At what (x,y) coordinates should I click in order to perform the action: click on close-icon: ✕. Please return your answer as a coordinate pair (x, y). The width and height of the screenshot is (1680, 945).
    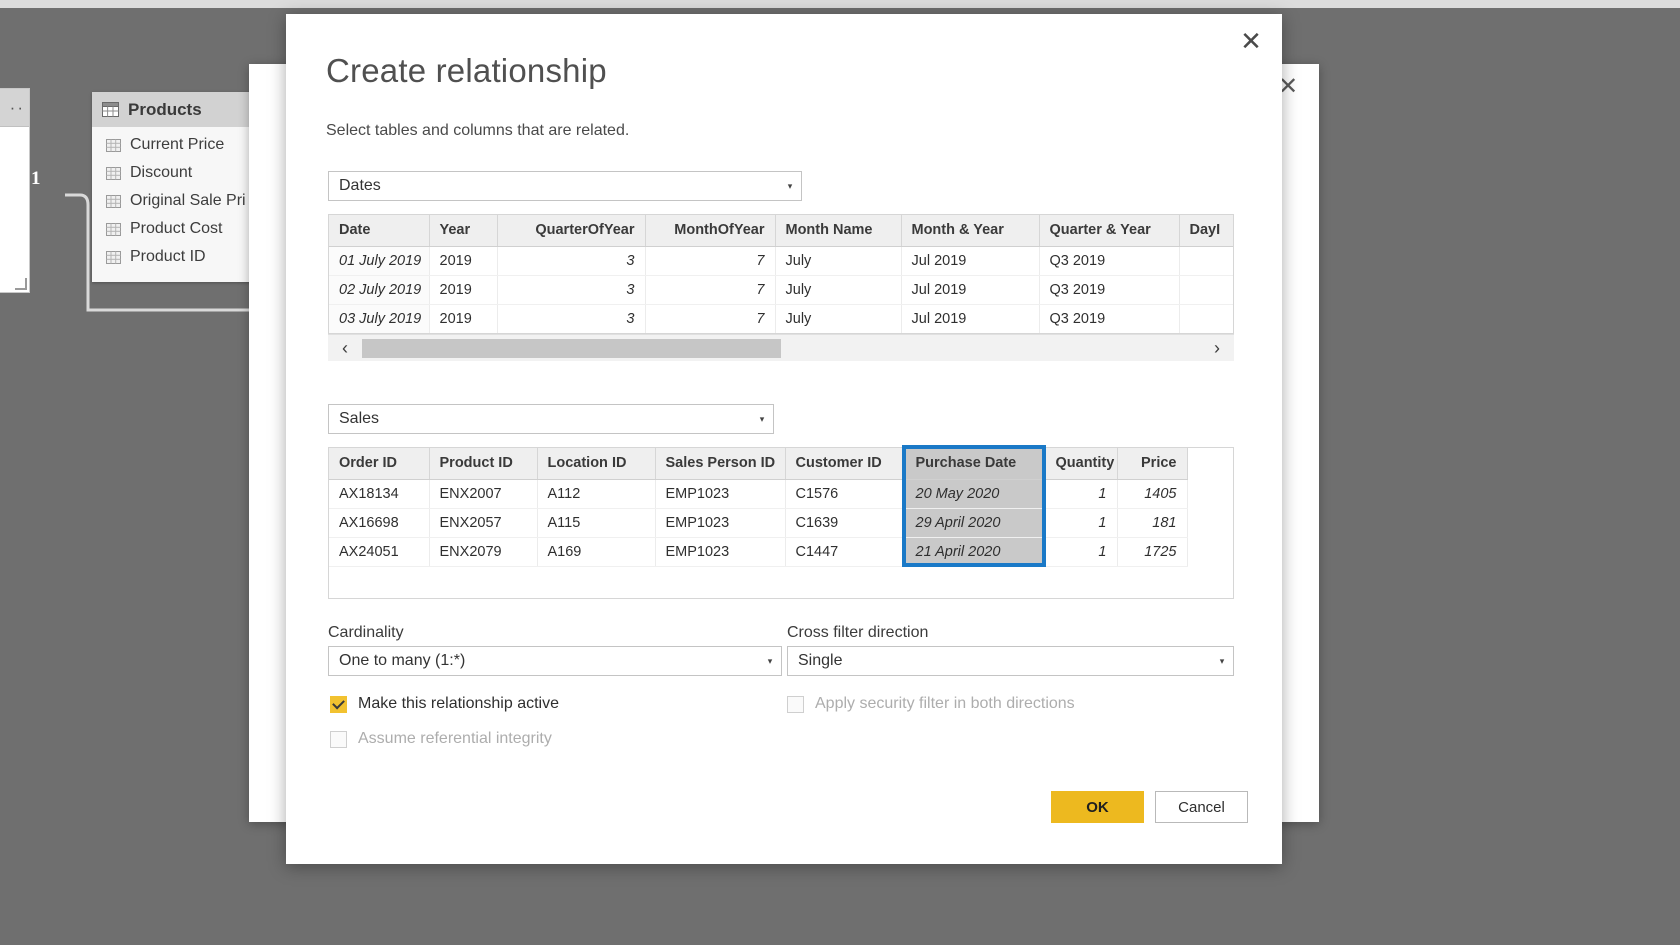
    Looking at the image, I should click on (1251, 41).